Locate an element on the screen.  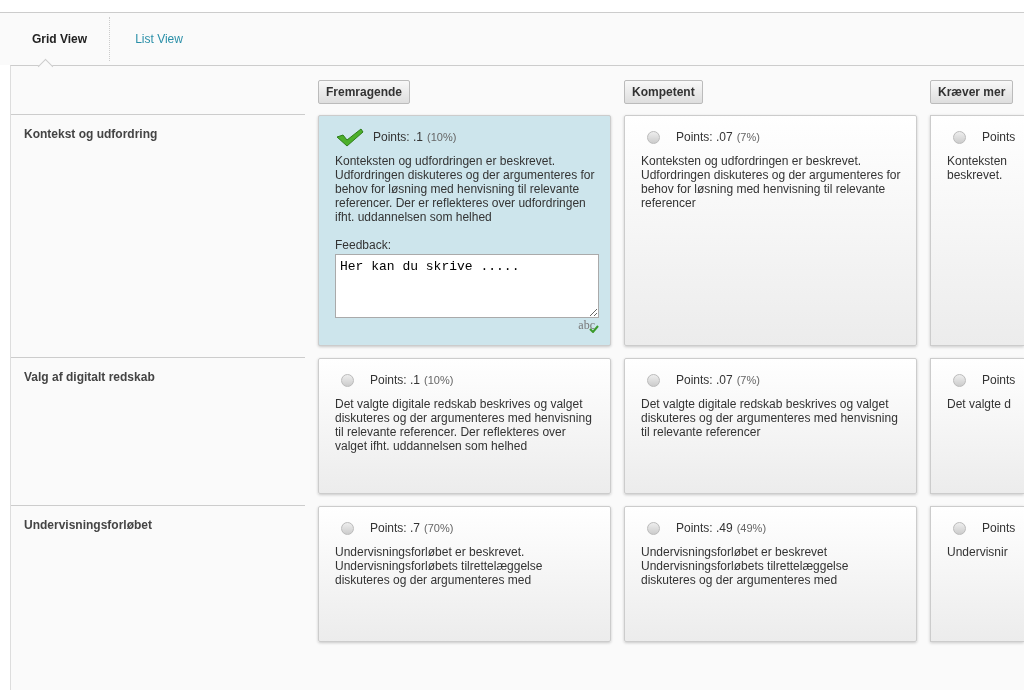
criterion-label: Valg af digitalt redskab is located at coordinates (89, 377).